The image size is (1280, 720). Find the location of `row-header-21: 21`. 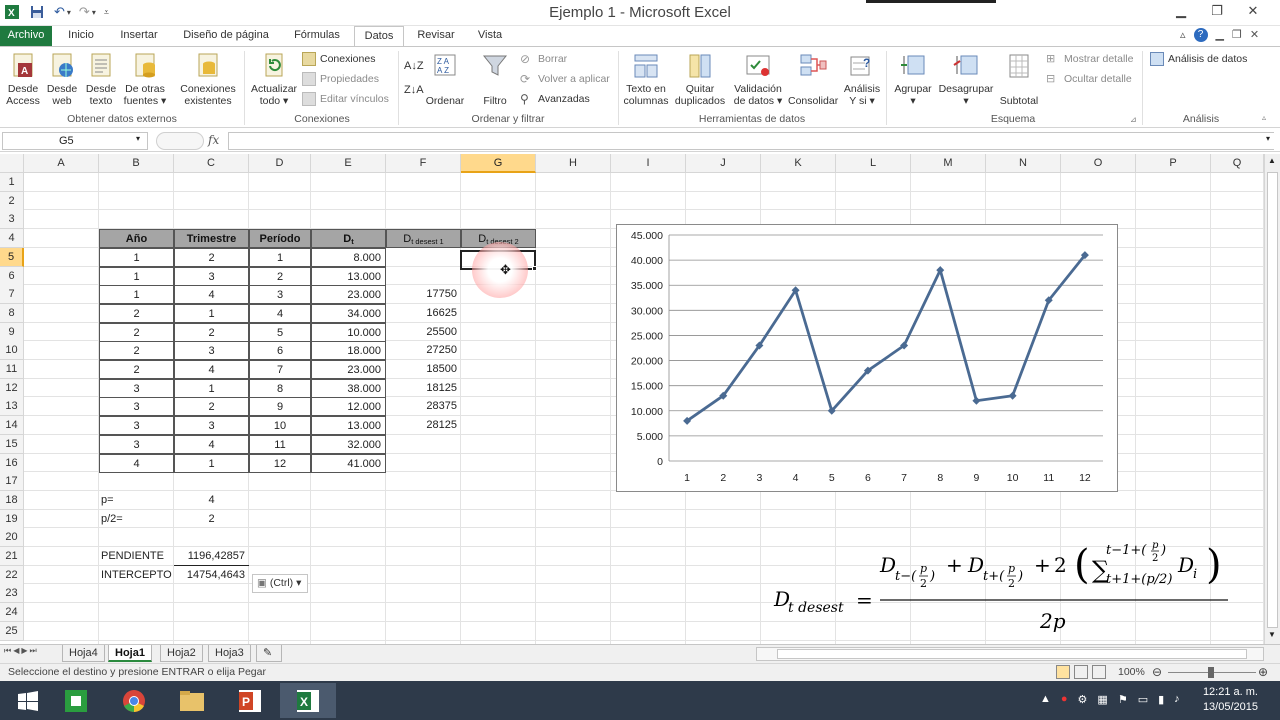

row-header-21: 21 is located at coordinates (12, 556).